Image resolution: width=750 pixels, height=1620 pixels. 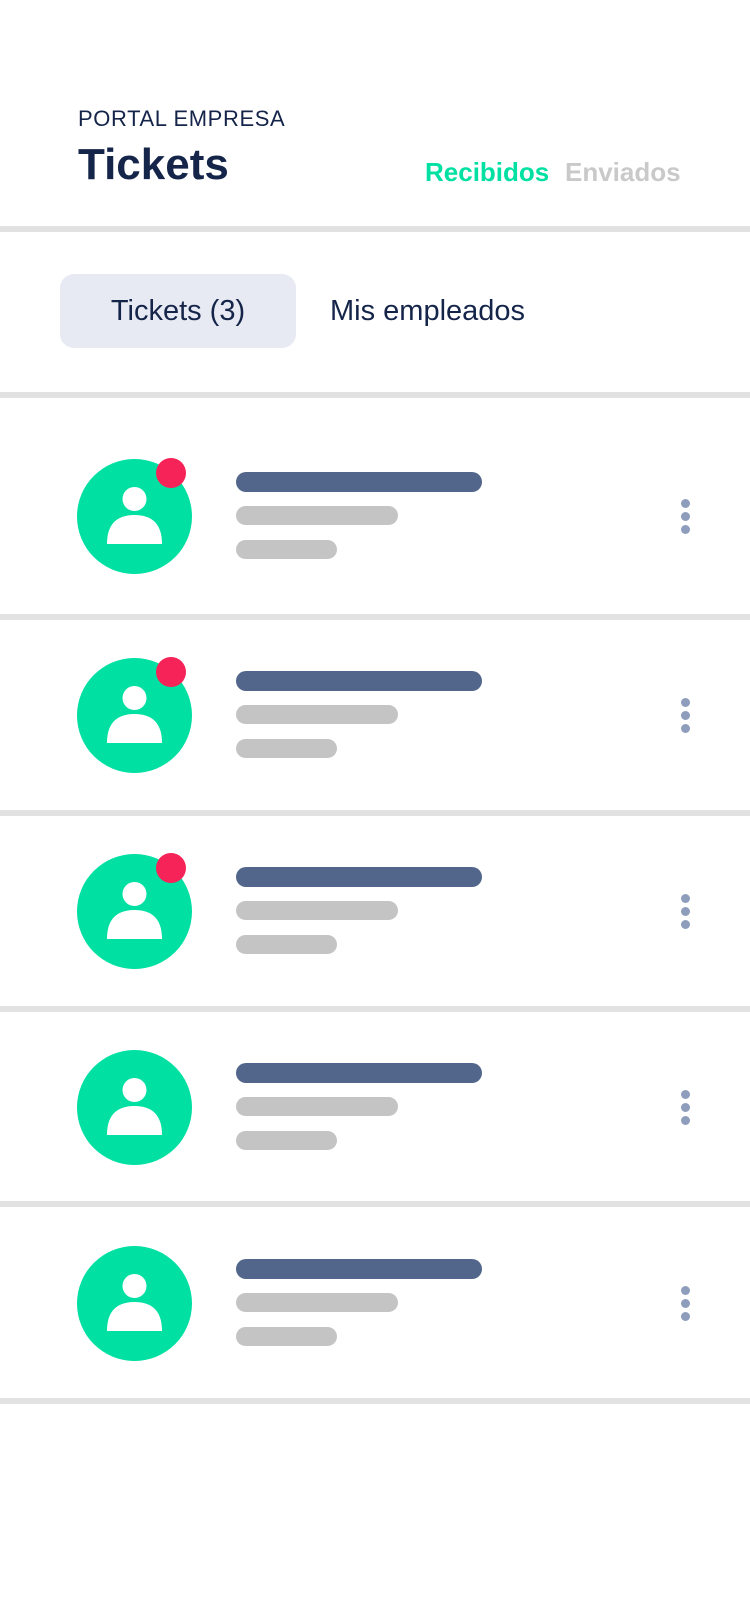 I want to click on tab-bar: Tickets (3) Mis empleados, so click(x=375, y=312).